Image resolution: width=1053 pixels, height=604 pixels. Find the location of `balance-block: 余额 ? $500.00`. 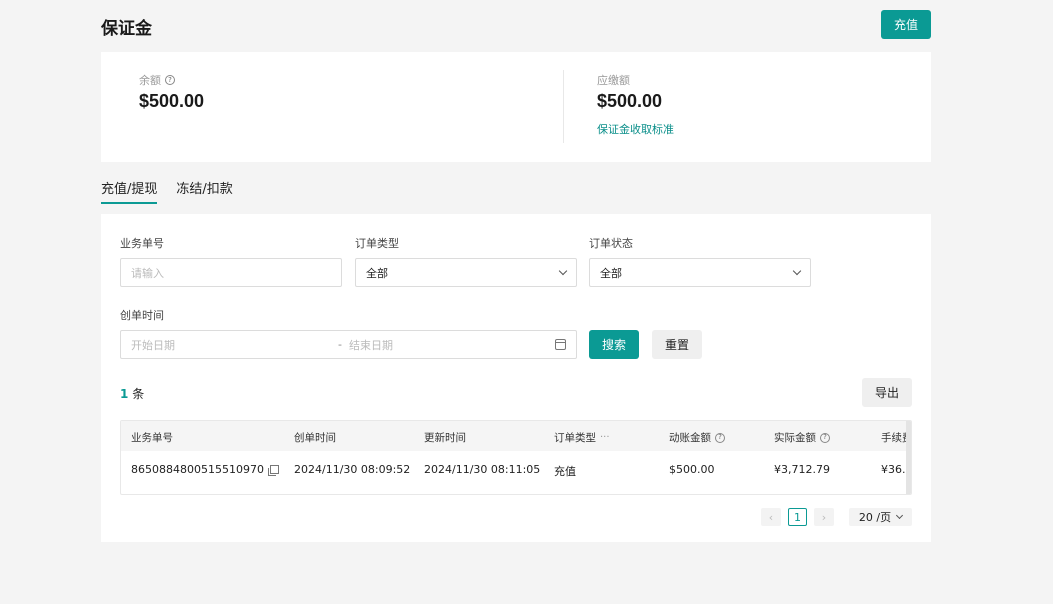

balance-block: 余额 ? $500.00 is located at coordinates (171, 92).